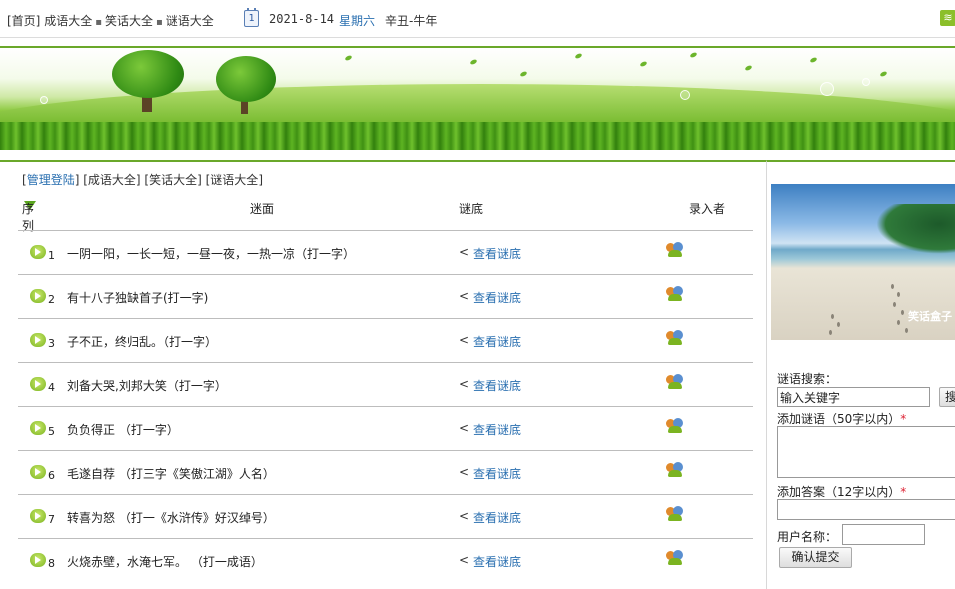  I want to click on nav-link-jokes: 笑话大全, so click(129, 21).